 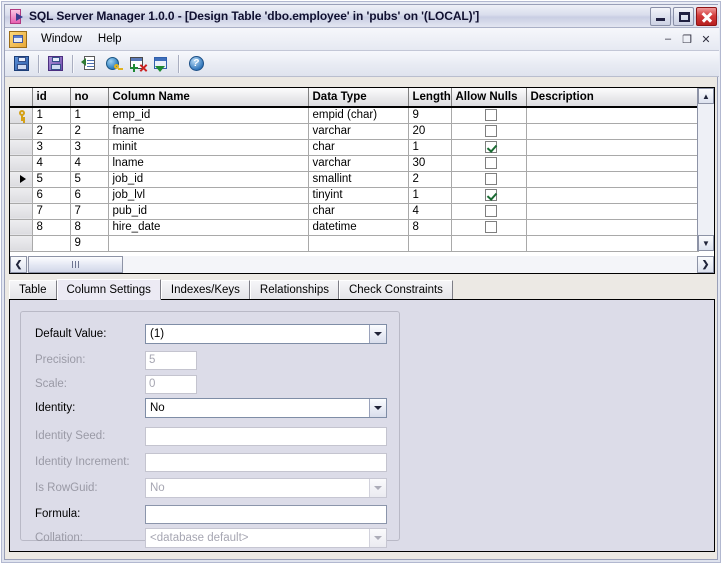 What do you see at coordinates (137, 64) in the screenshot?
I see `manage-indexes-button` at bounding box center [137, 64].